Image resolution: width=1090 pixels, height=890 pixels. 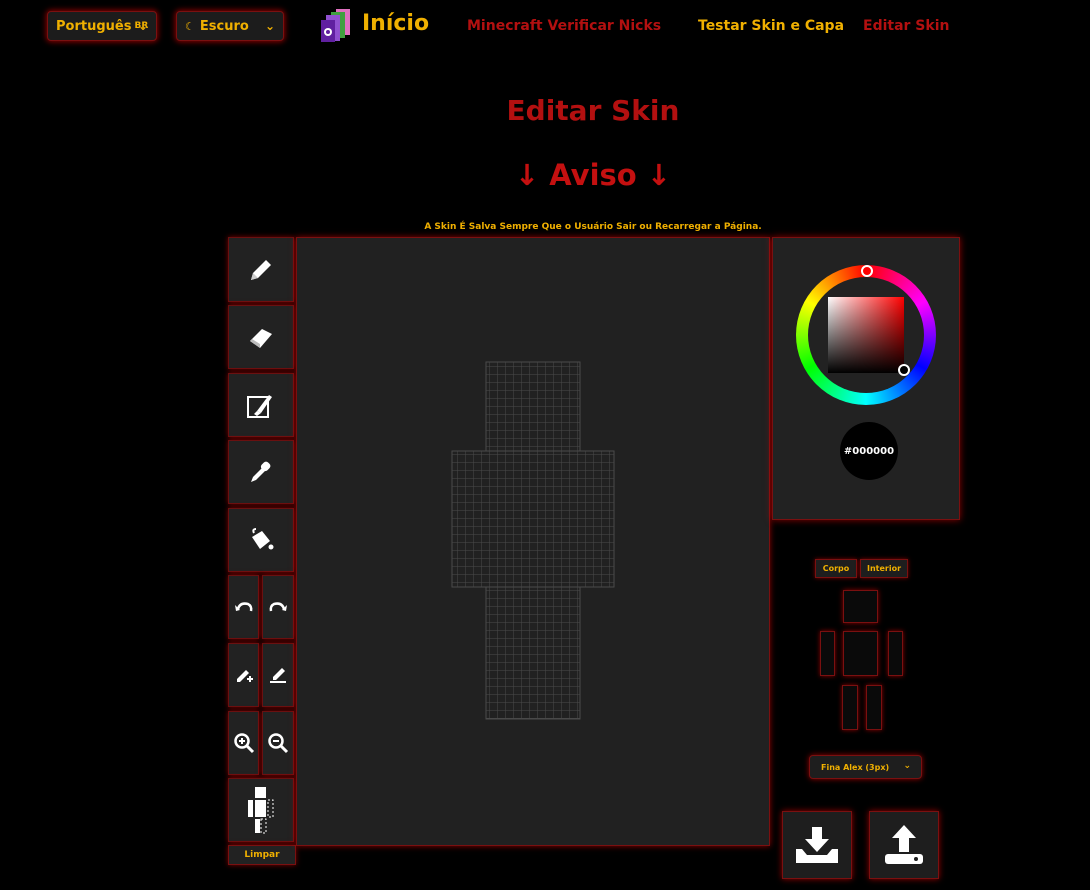 What do you see at coordinates (336, 26) in the screenshot?
I see `logo-icon` at bounding box center [336, 26].